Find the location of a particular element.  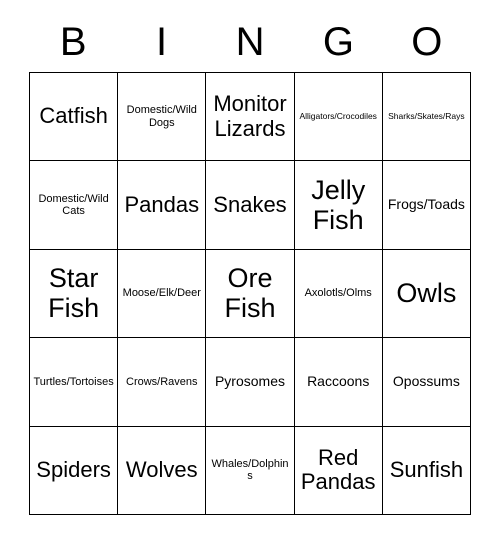

bingo-cell-label: Axolotls/Olms is located at coordinates (338, 293).